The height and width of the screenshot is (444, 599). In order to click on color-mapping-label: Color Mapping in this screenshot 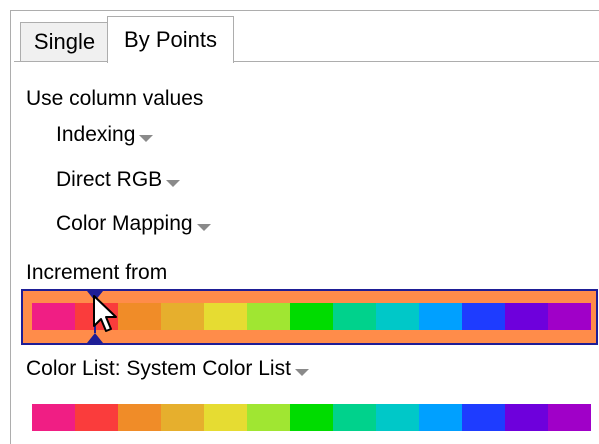, I will do `click(124, 223)`.